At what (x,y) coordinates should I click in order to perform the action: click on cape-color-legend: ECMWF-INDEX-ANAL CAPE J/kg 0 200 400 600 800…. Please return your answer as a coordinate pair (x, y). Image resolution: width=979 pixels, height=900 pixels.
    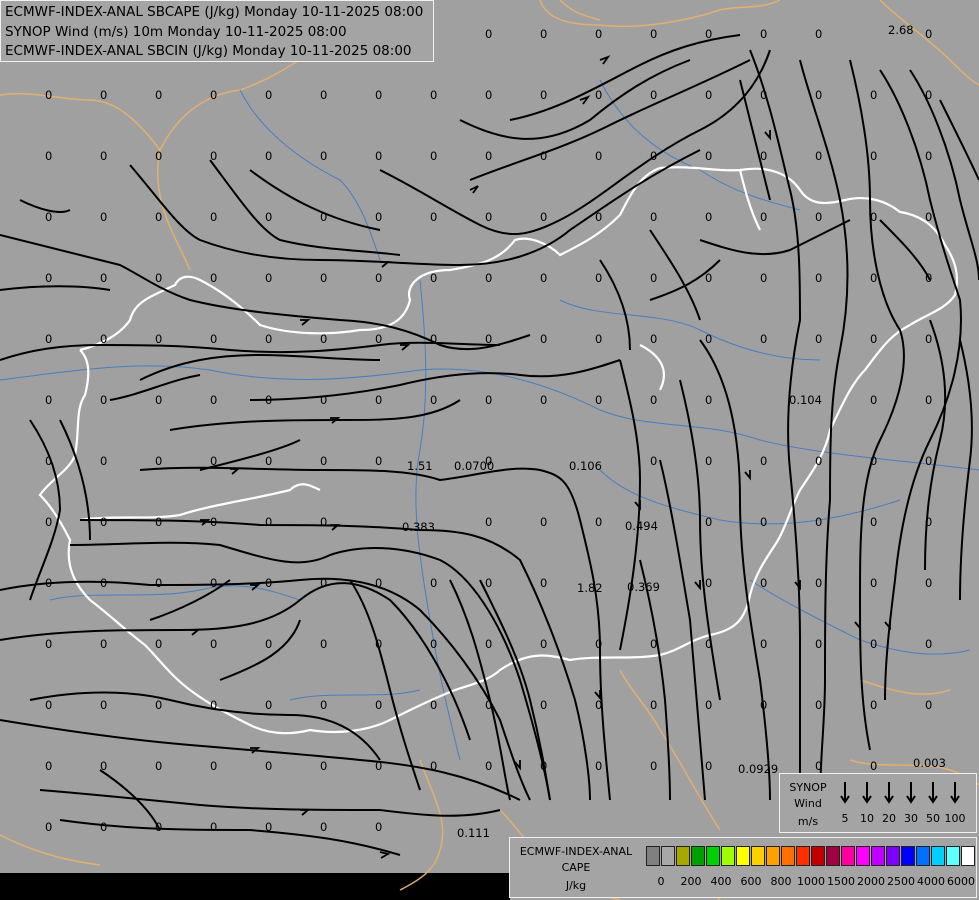
    Looking at the image, I should click on (743, 867).